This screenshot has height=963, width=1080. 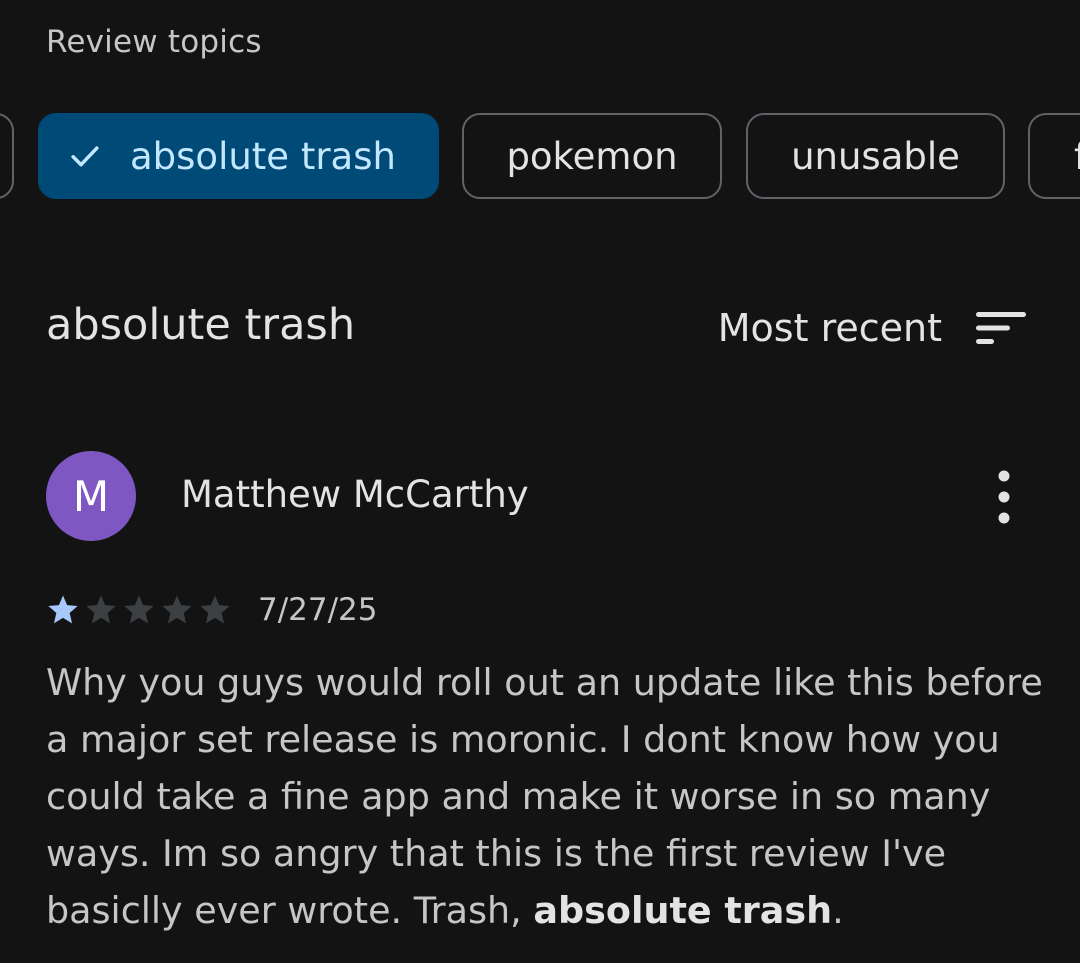 I want to click on sort-icon, so click(x=1001, y=328).